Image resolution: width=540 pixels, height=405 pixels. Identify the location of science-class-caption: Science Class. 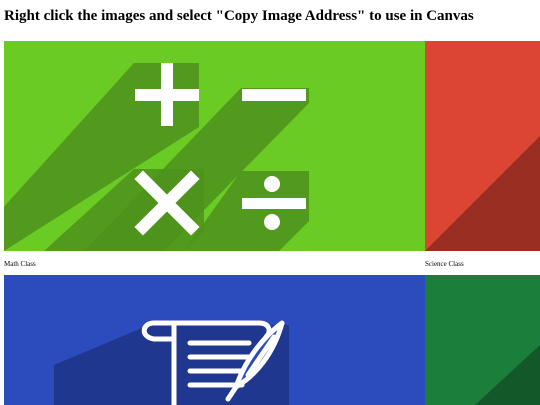
(444, 264).